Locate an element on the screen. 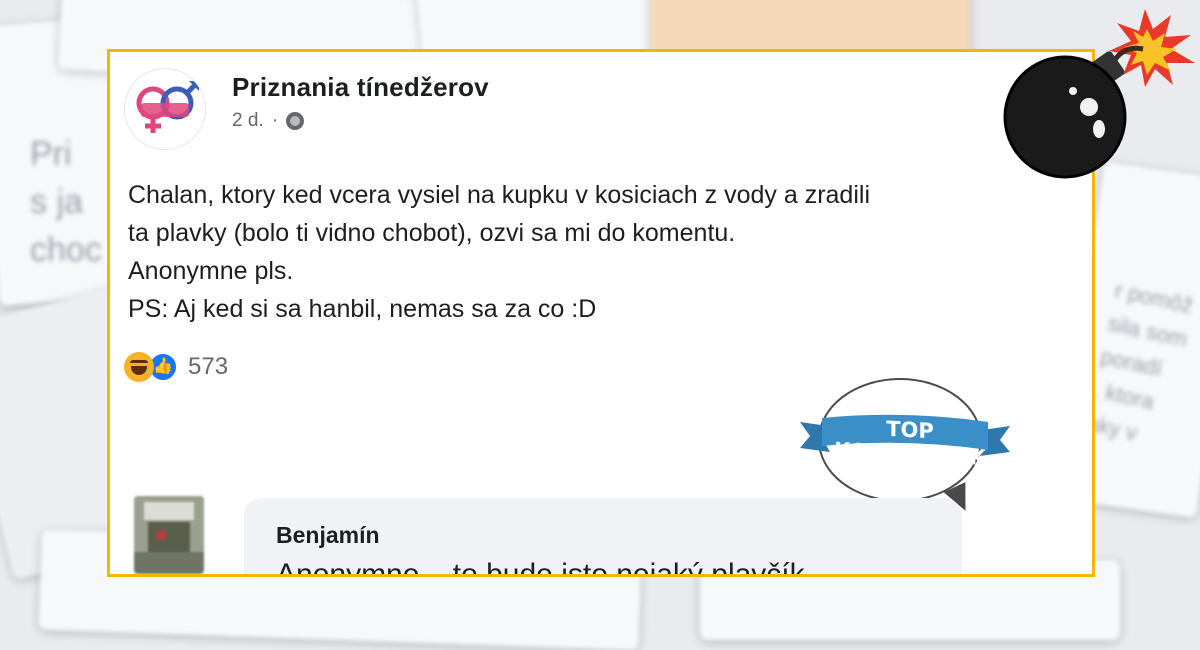 The image size is (1200, 650). post-line: Anonymne pls. is located at coordinates (211, 271).